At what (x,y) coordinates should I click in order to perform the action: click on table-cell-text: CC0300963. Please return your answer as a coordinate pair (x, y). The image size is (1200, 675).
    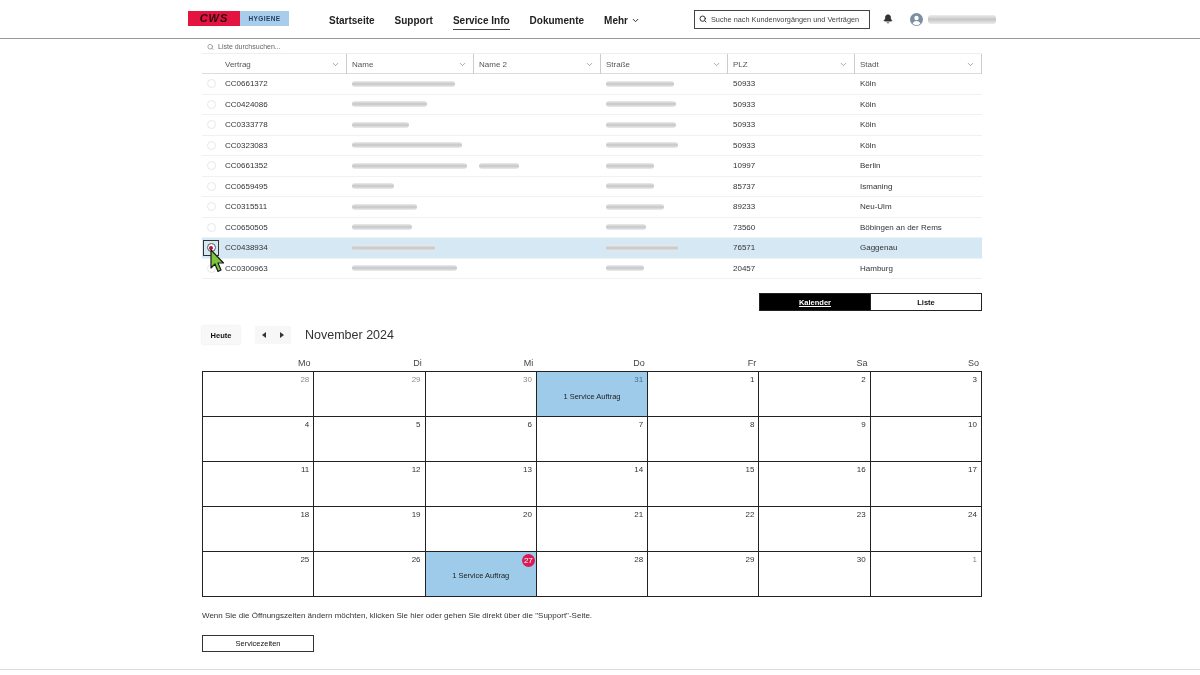
    Looking at the image, I should click on (246, 268).